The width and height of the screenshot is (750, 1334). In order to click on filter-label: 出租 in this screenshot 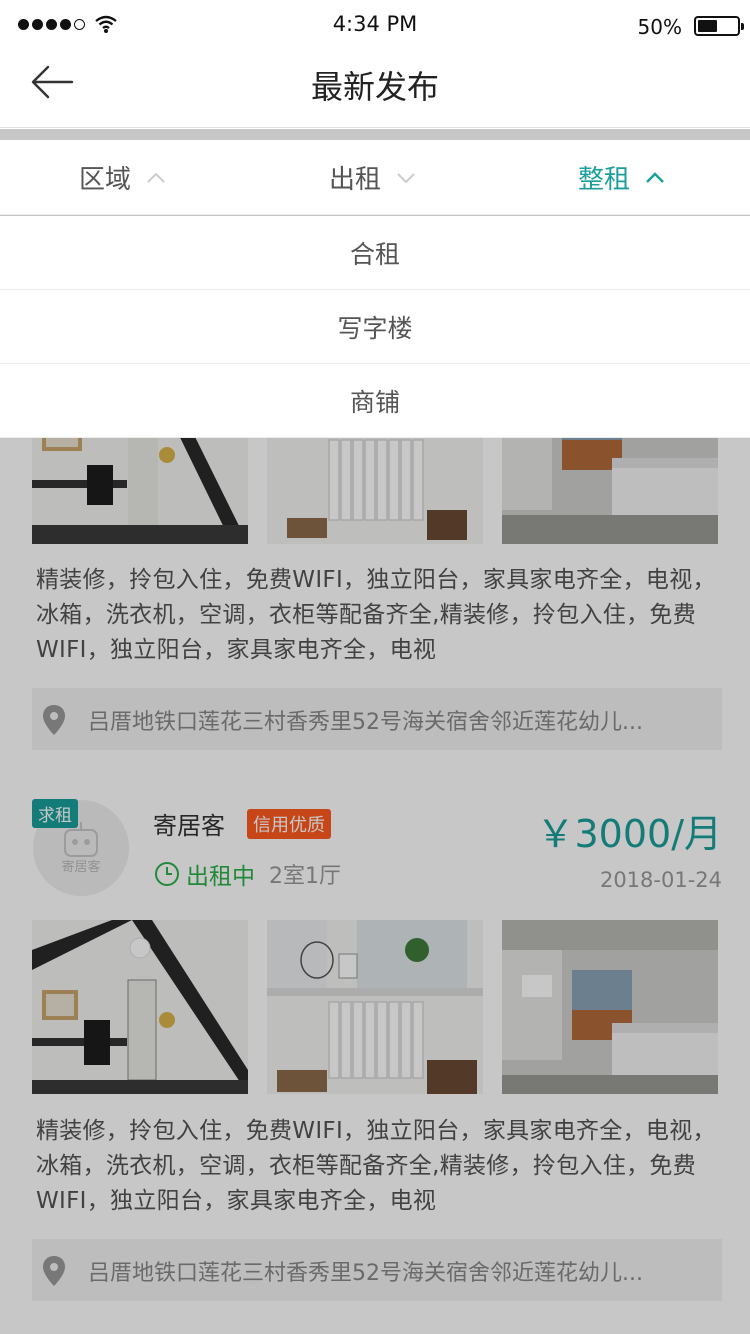, I will do `click(355, 180)`.